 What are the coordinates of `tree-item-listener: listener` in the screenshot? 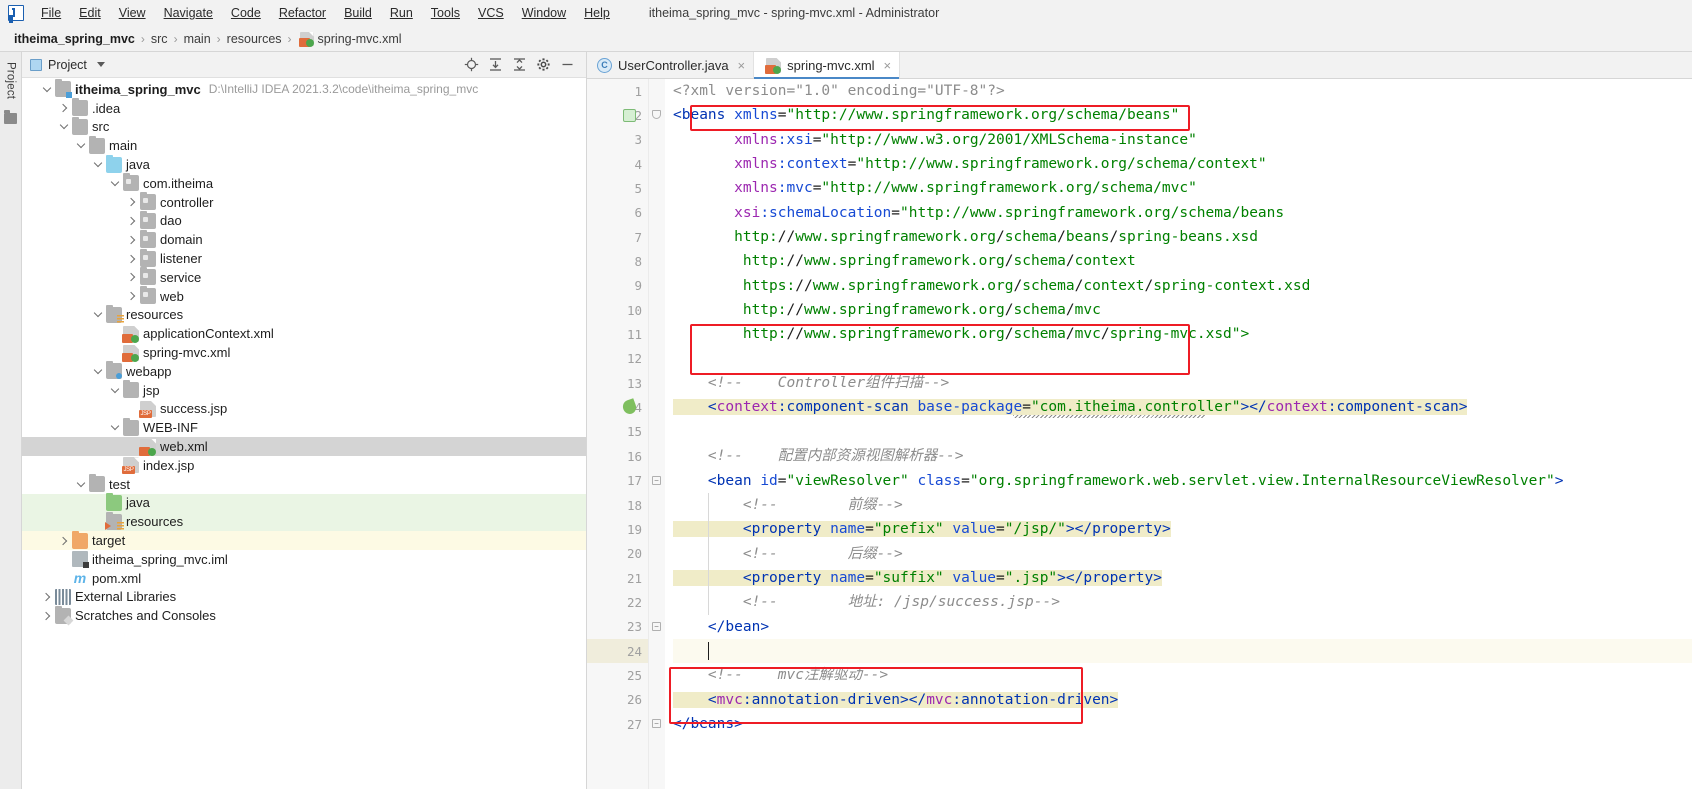 It's located at (304, 258).